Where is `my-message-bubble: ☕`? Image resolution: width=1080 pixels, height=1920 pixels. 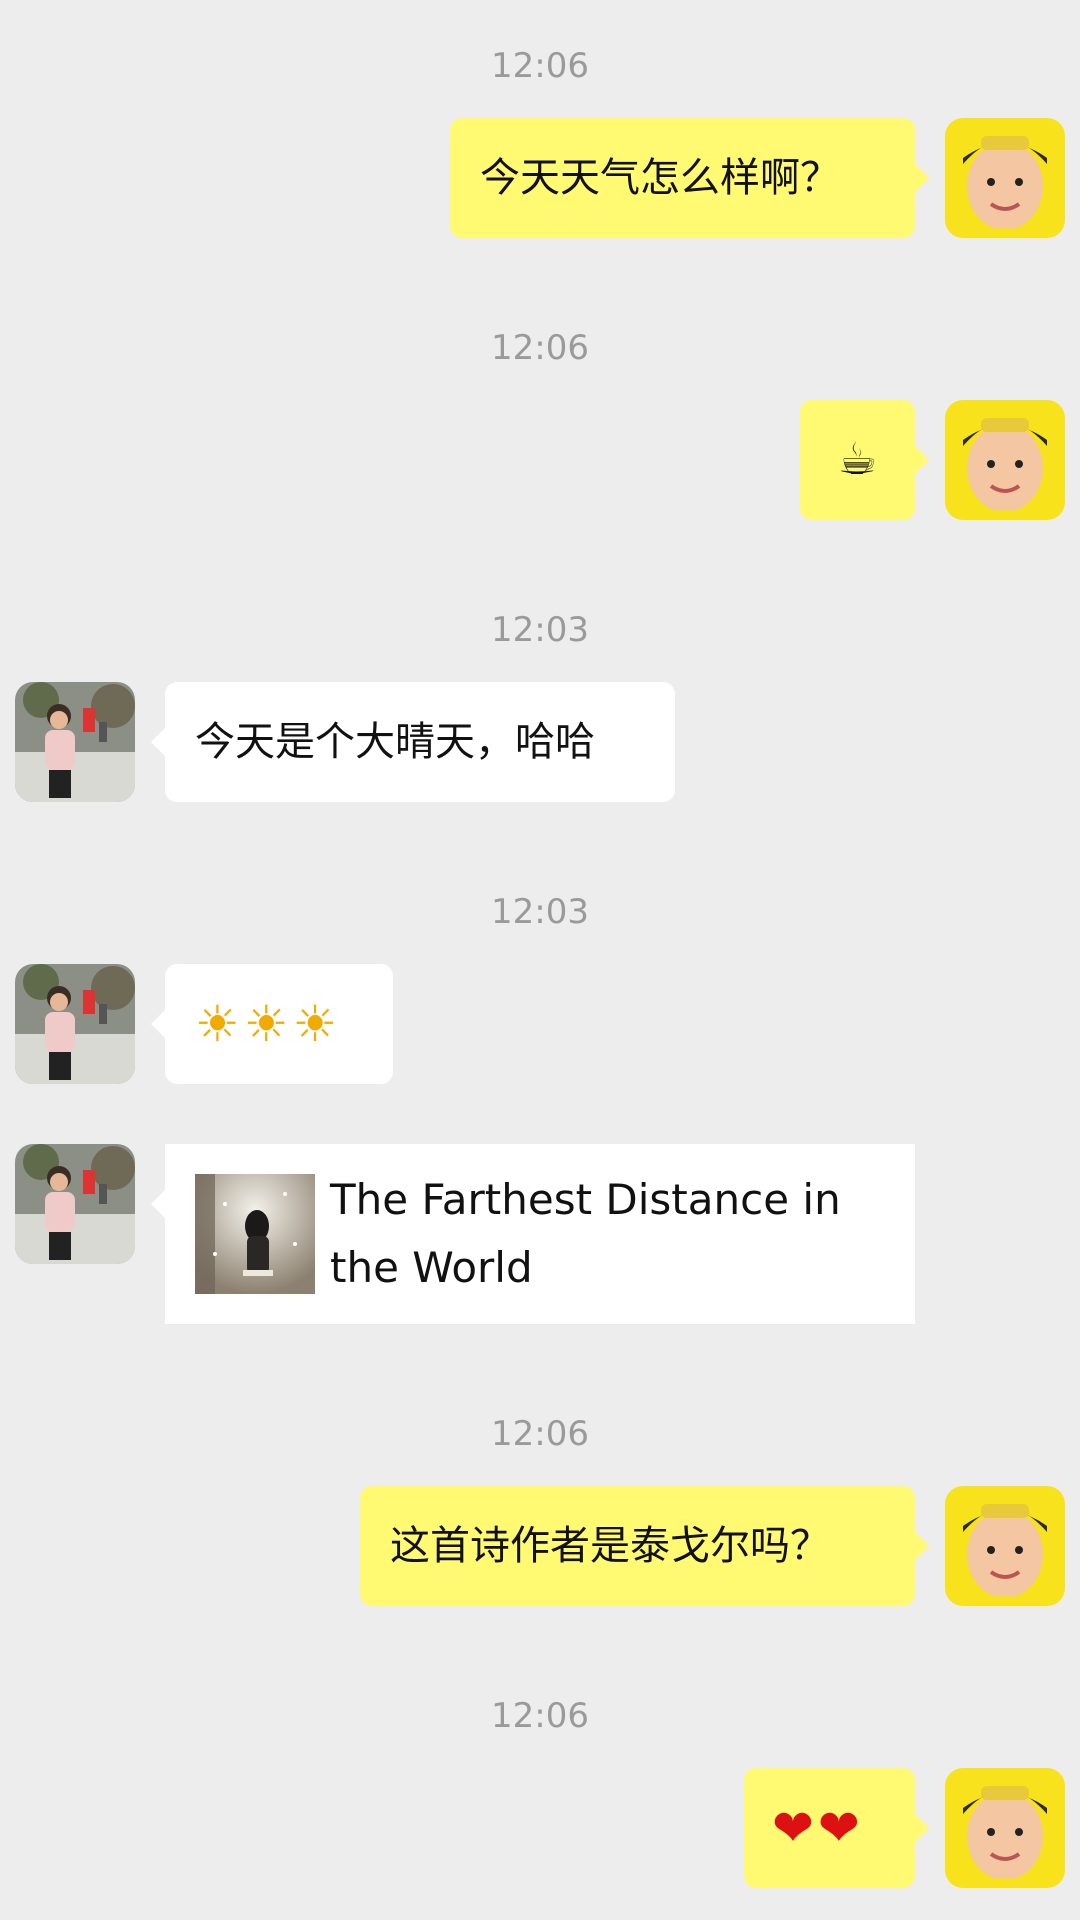
my-message-bubble: ☕ is located at coordinates (864, 460).